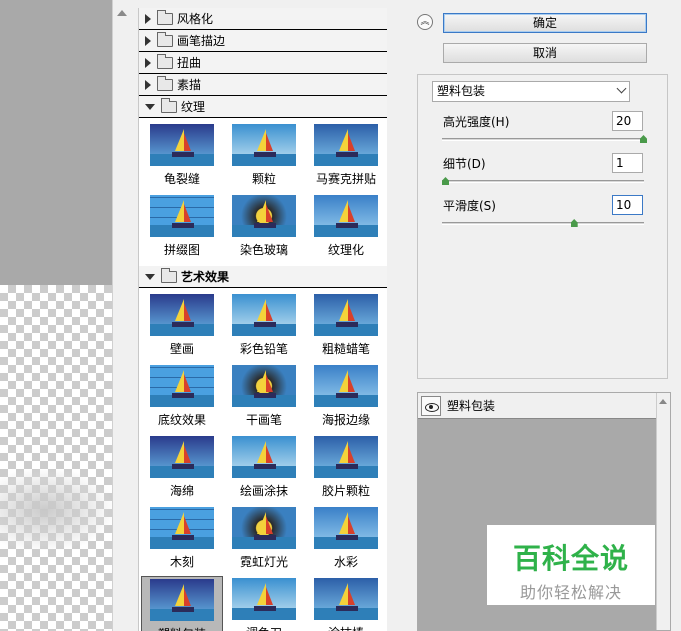  What do you see at coordinates (469, 206) in the screenshot?
I see `smoothness-label: 平滑度(S)` at bounding box center [469, 206].